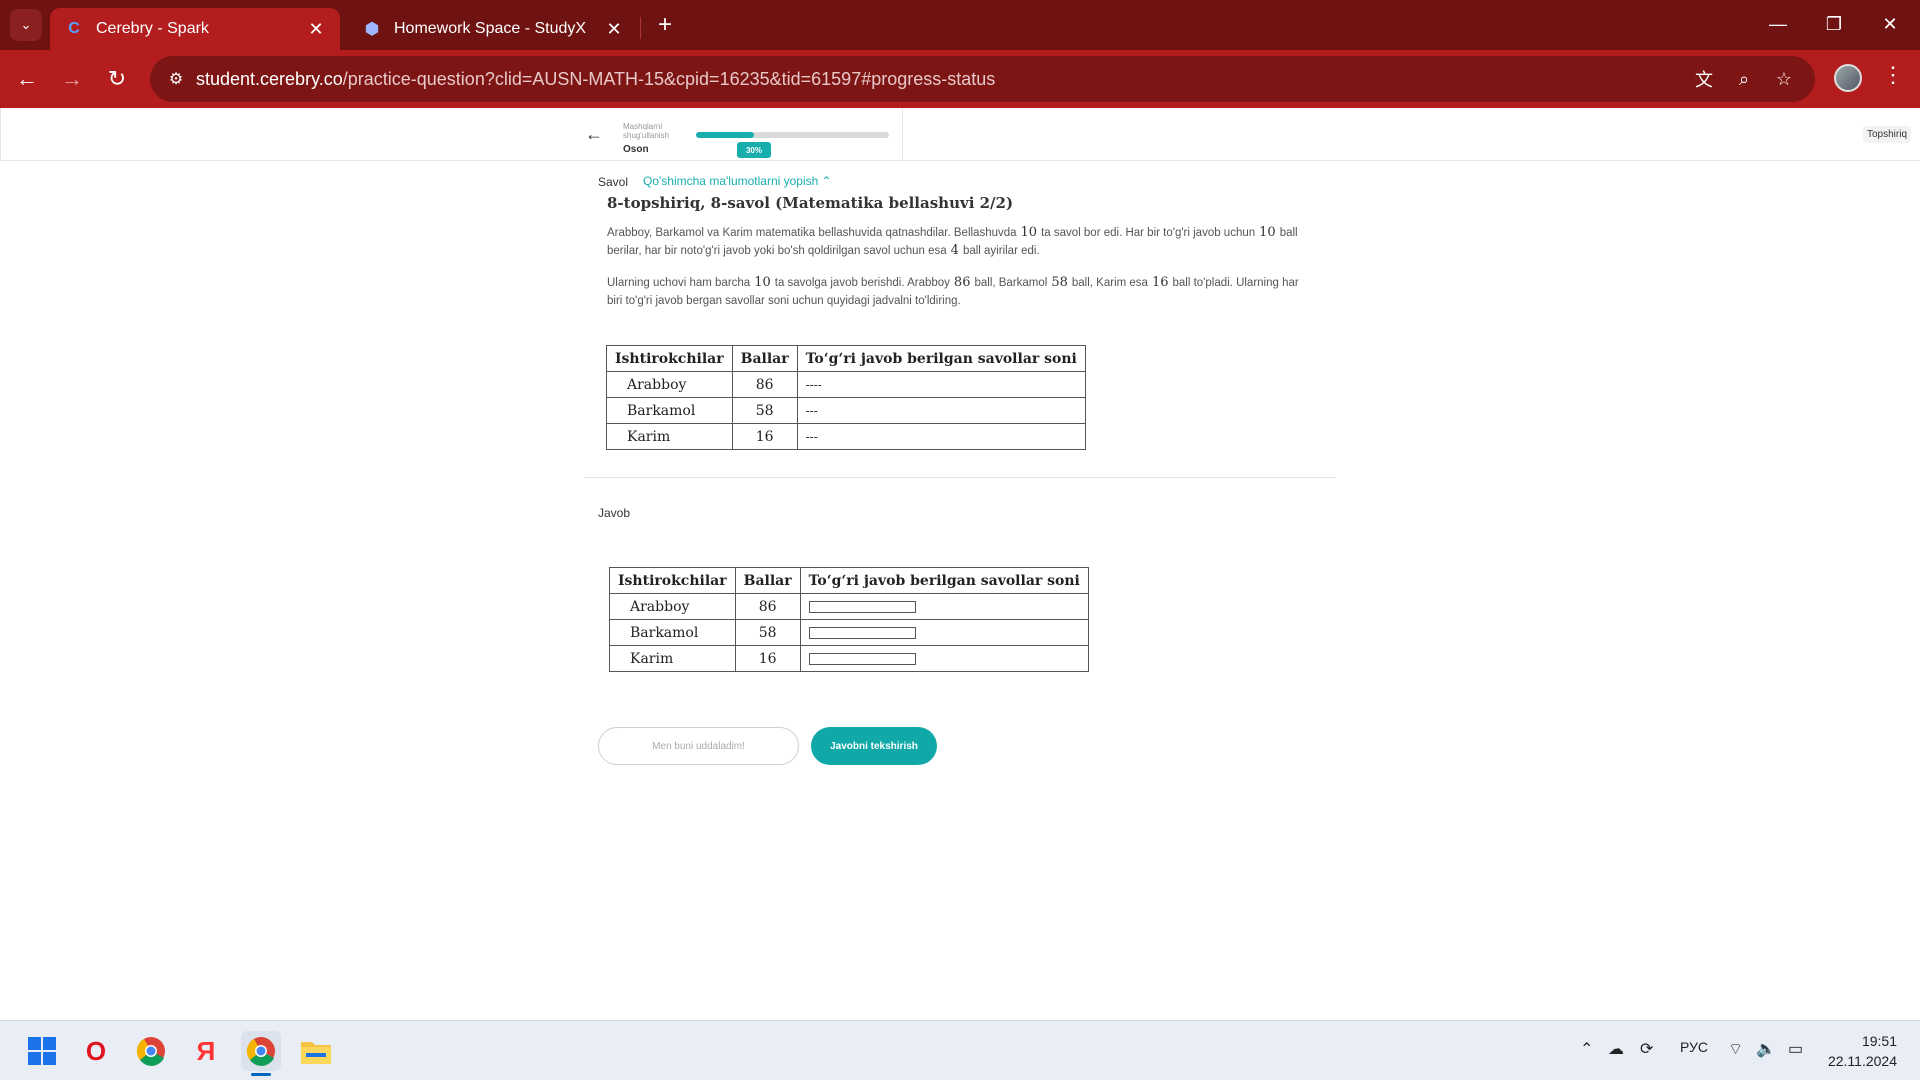 The height and width of the screenshot is (1080, 1920). What do you see at coordinates (490, 28) in the screenshot?
I see `tab-title: Homework Space - StudyX` at bounding box center [490, 28].